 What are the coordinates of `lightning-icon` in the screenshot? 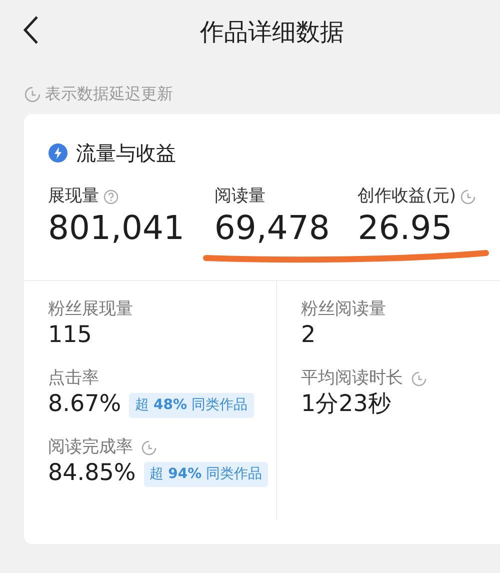 It's located at (58, 153).